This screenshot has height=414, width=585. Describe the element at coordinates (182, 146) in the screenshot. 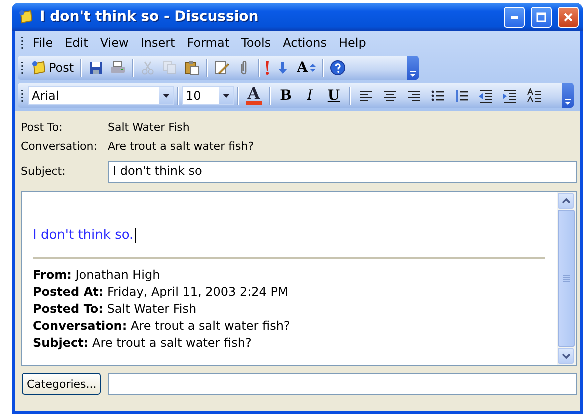

I see `field-value: Are trout a salt water fish?` at that location.